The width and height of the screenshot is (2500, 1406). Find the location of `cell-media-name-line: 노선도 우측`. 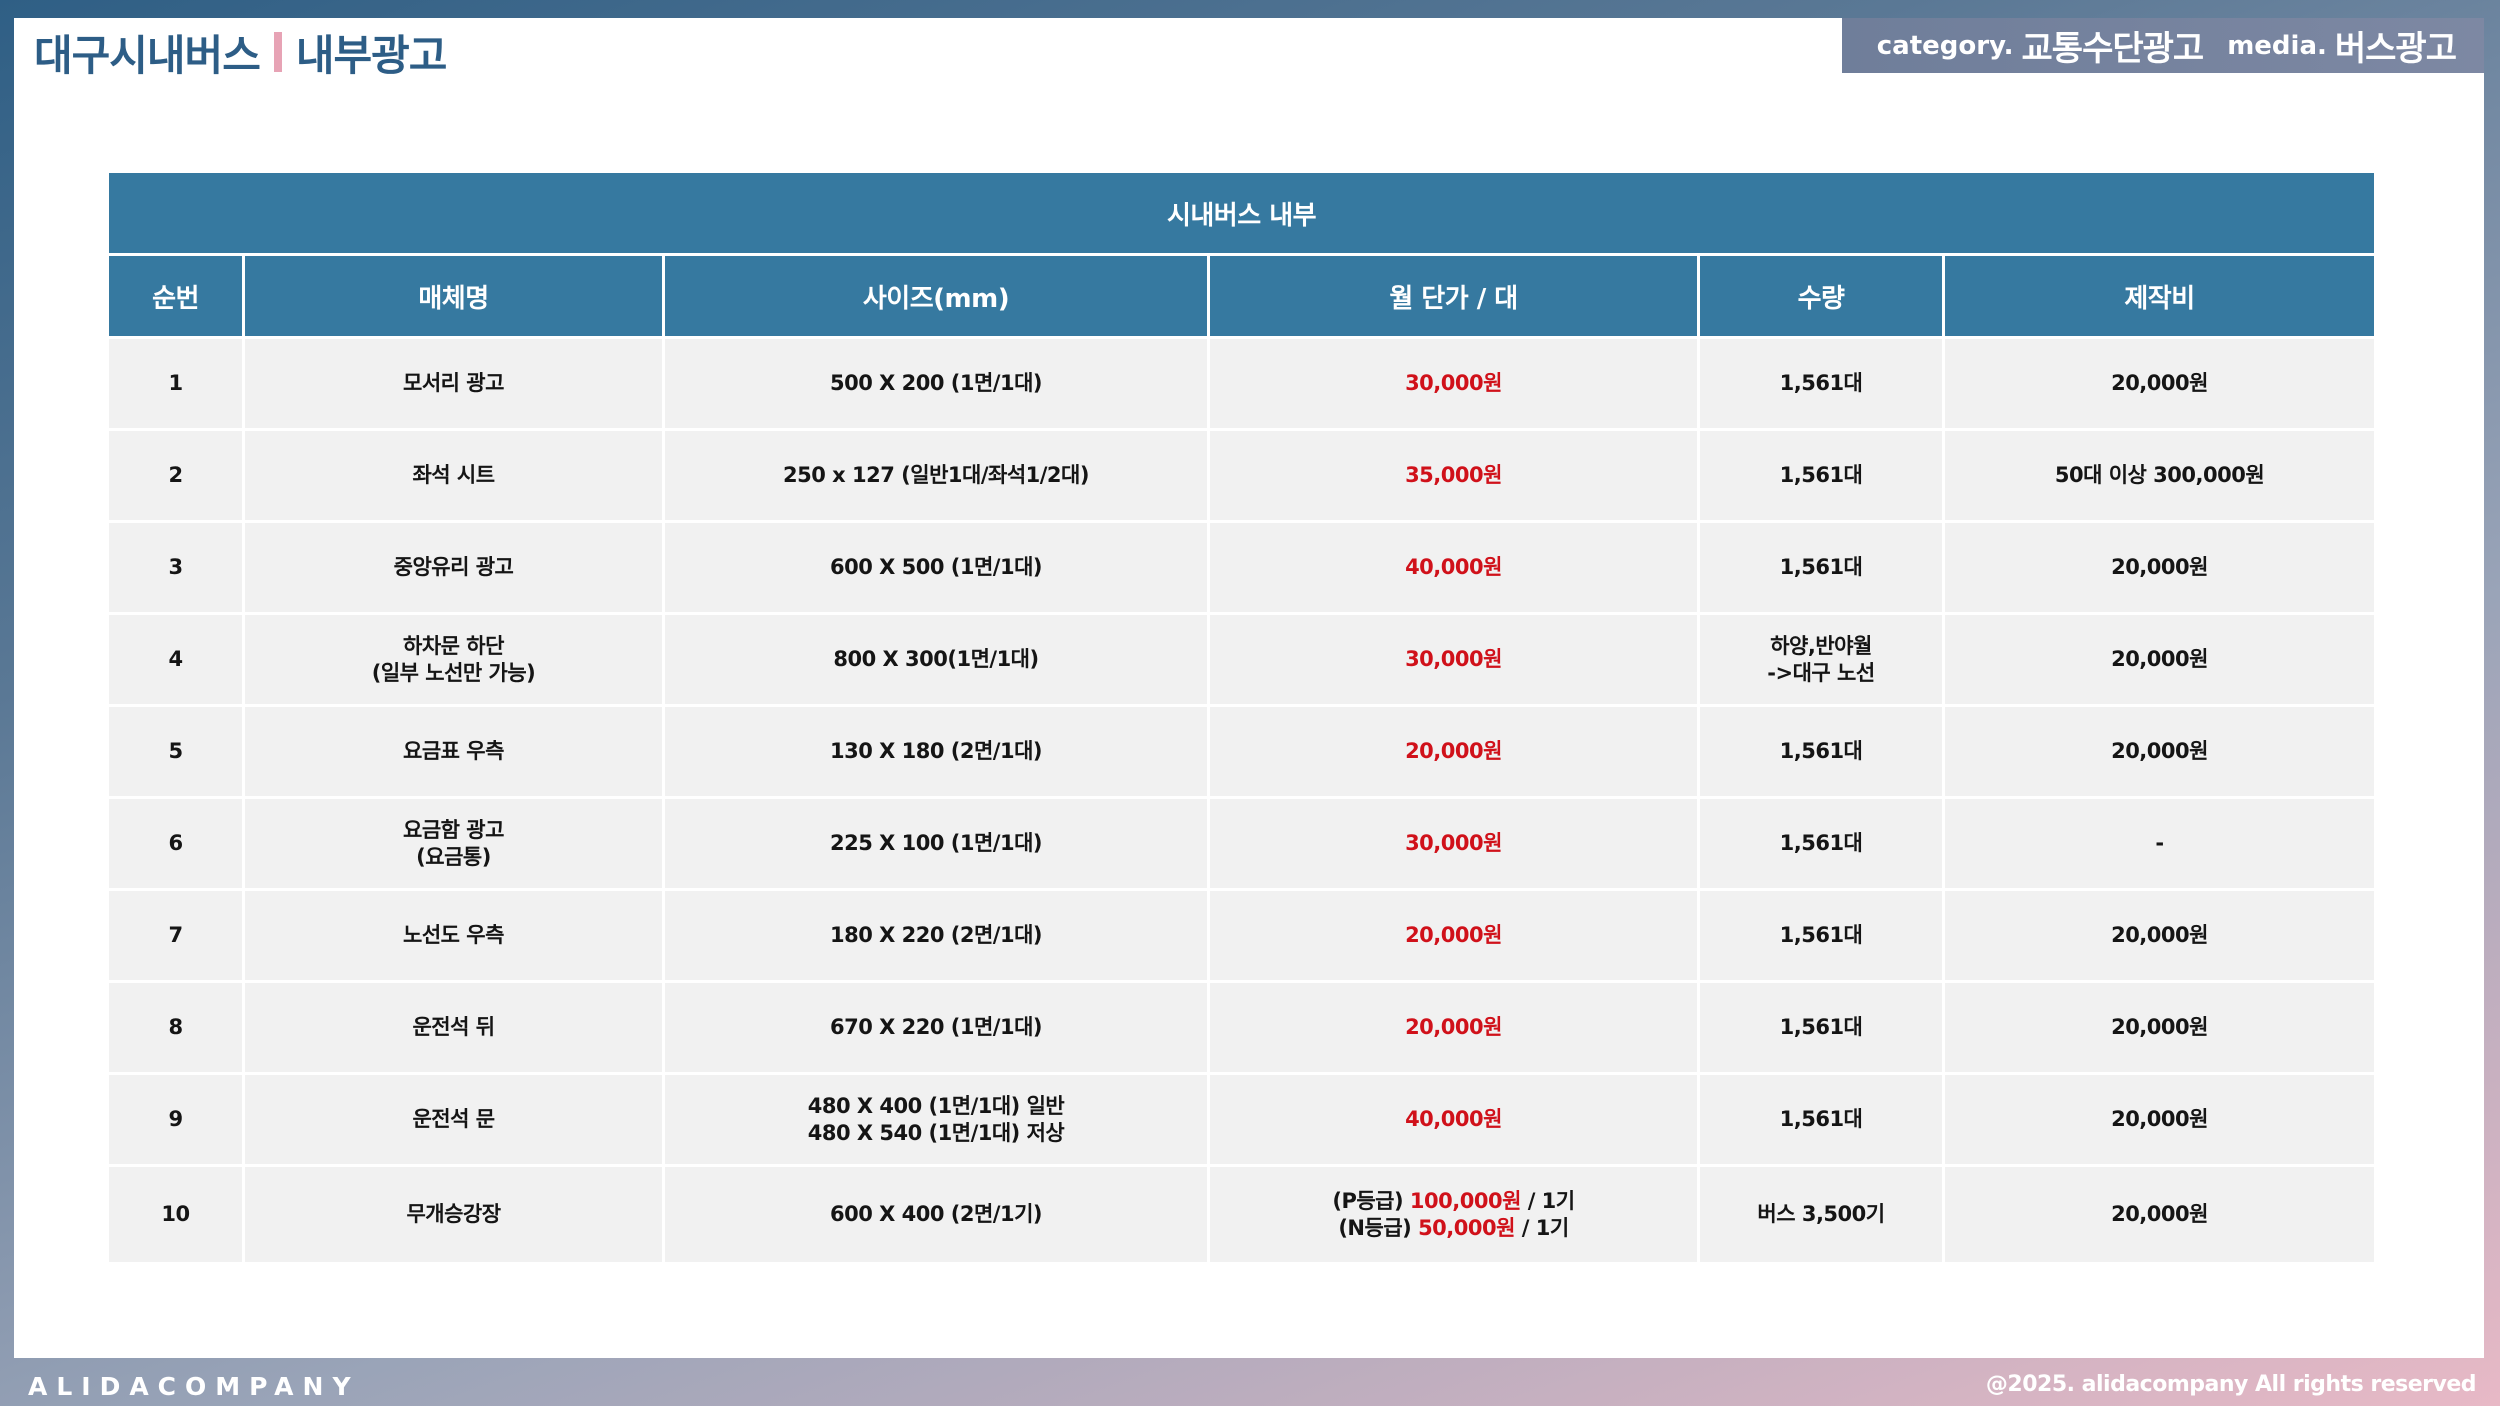

cell-media-name-line: 노선도 우측 is located at coordinates (453, 935).